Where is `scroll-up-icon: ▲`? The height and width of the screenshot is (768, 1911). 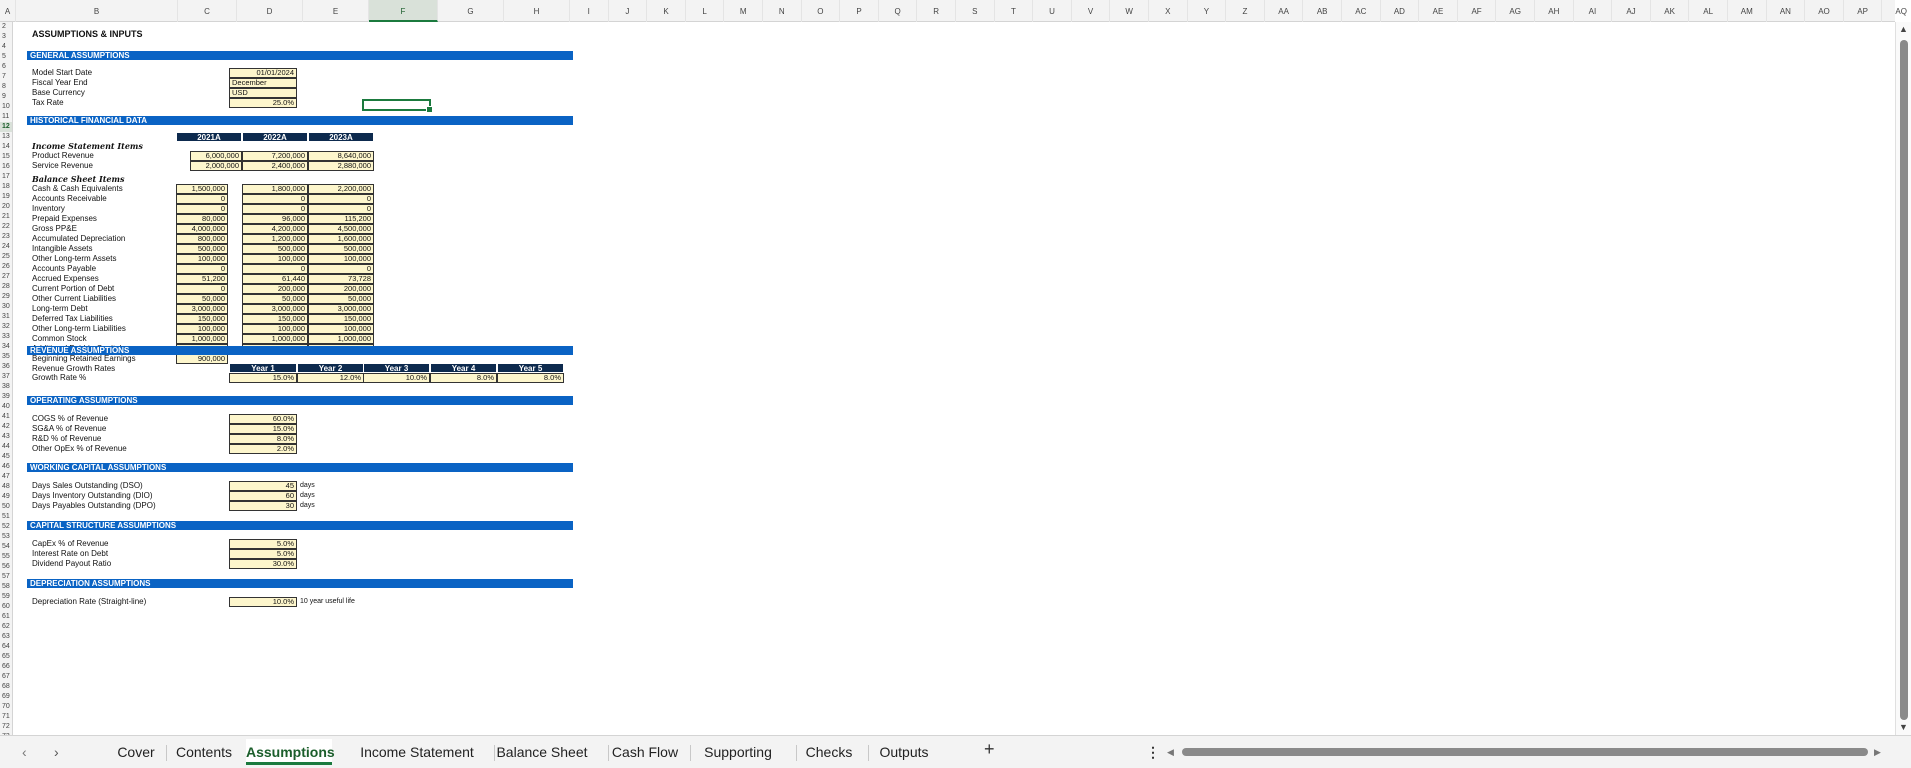
scroll-up-icon: ▲ is located at coordinates (1903, 29).